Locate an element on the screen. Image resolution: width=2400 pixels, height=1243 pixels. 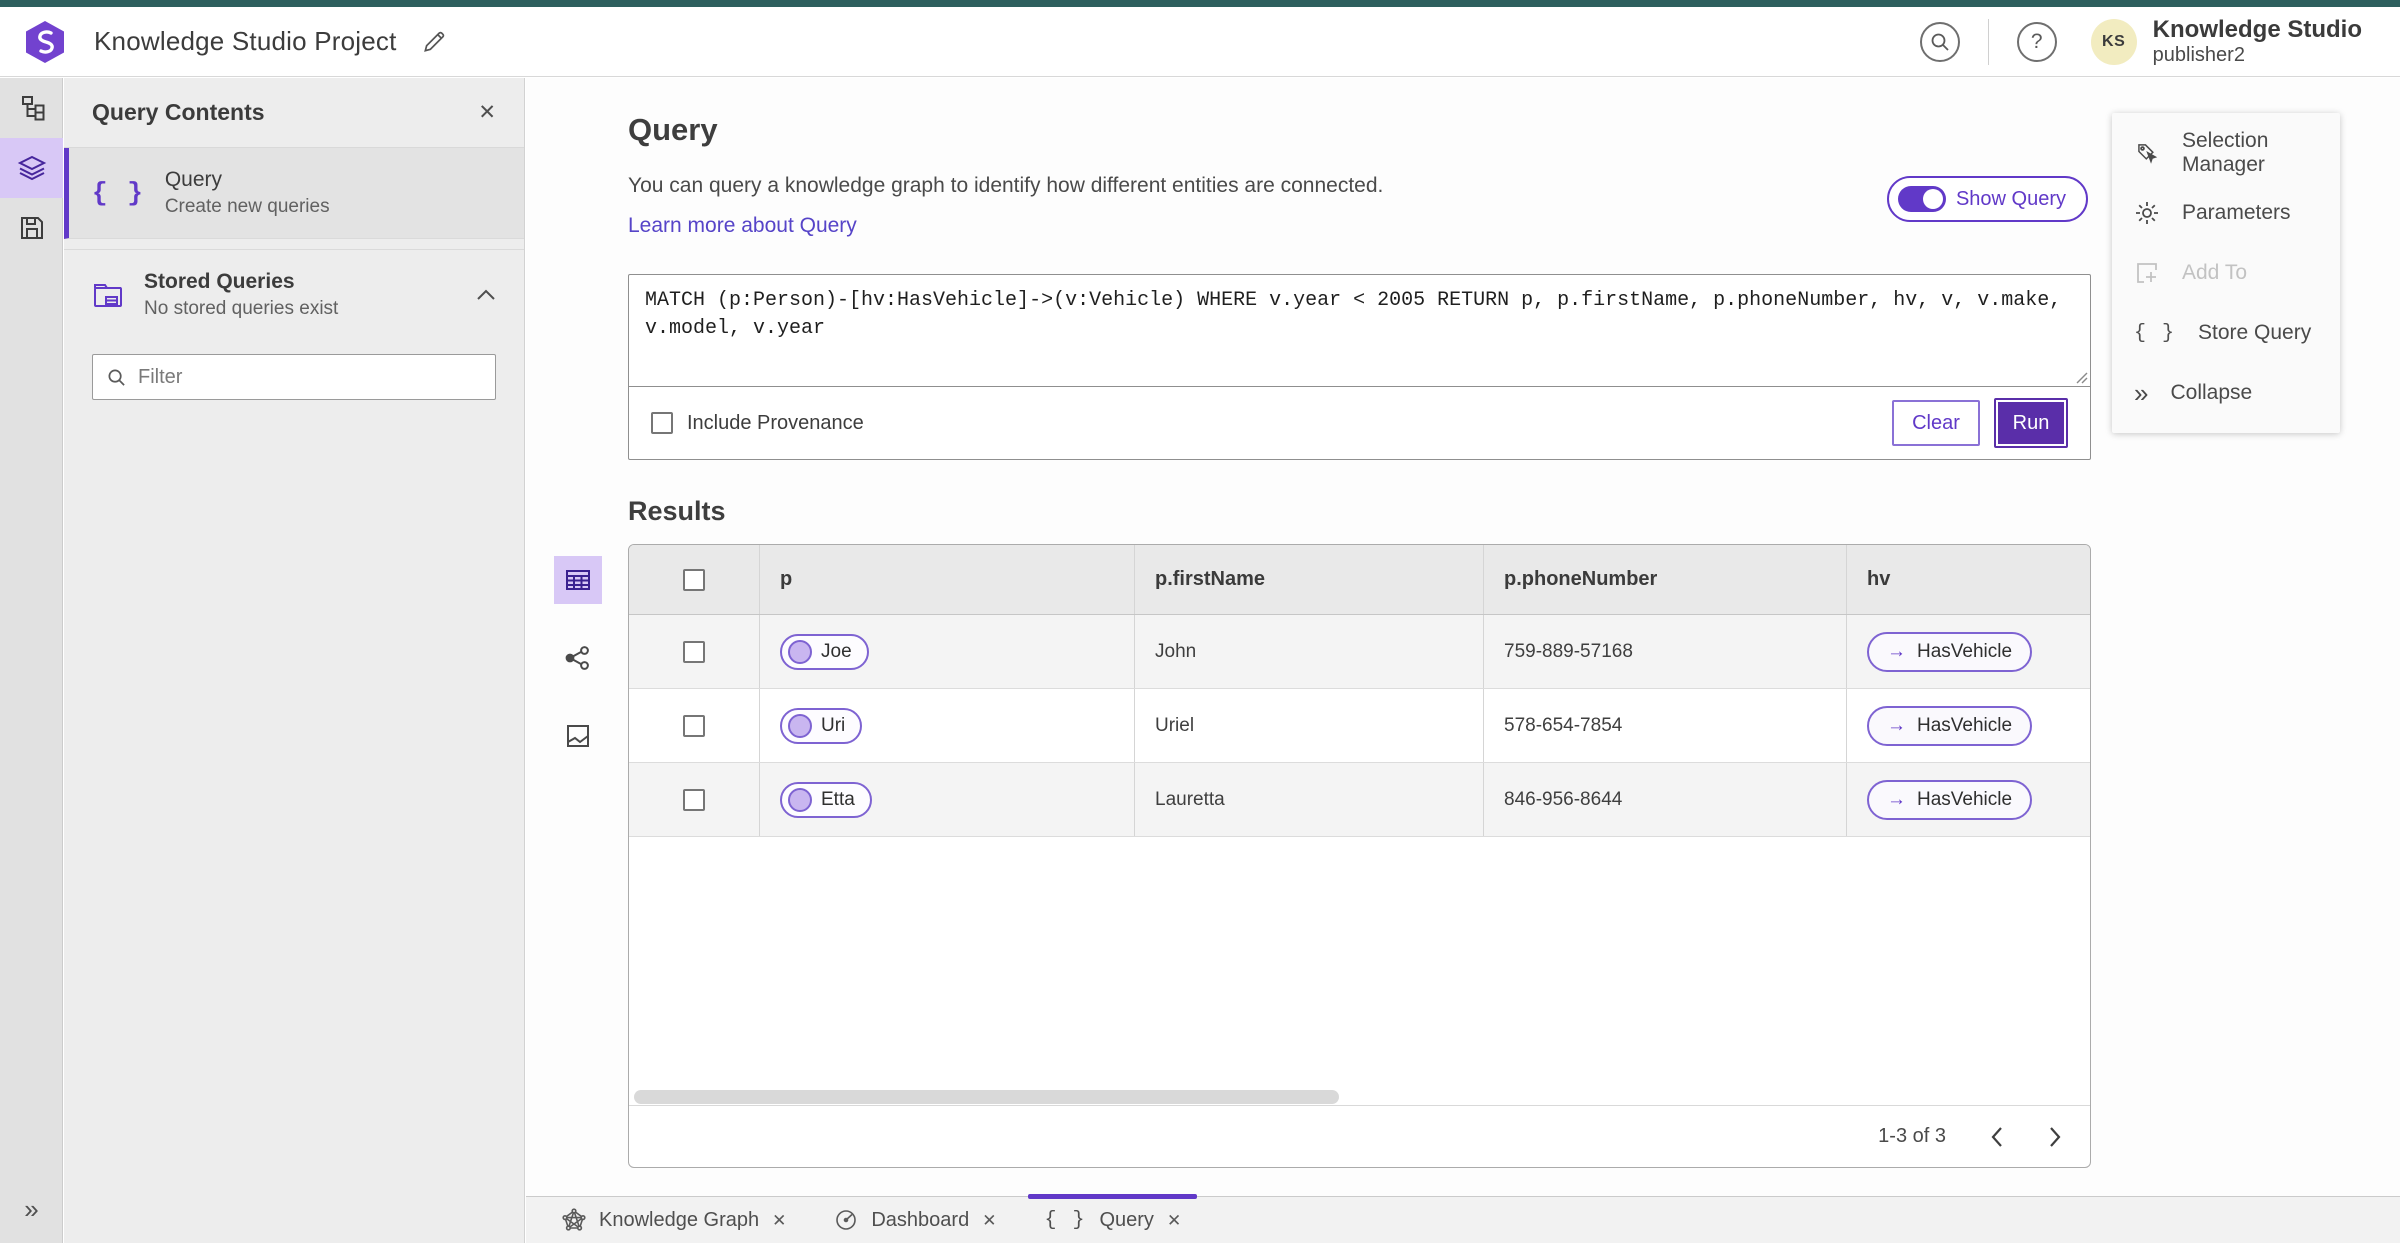
show-query-toggle-button: Show Query is located at coordinates (1987, 199).